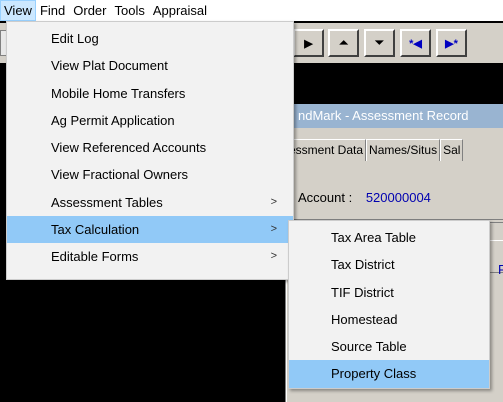 This screenshot has height=402, width=503. I want to click on next-record-button: ▶, so click(308, 43).